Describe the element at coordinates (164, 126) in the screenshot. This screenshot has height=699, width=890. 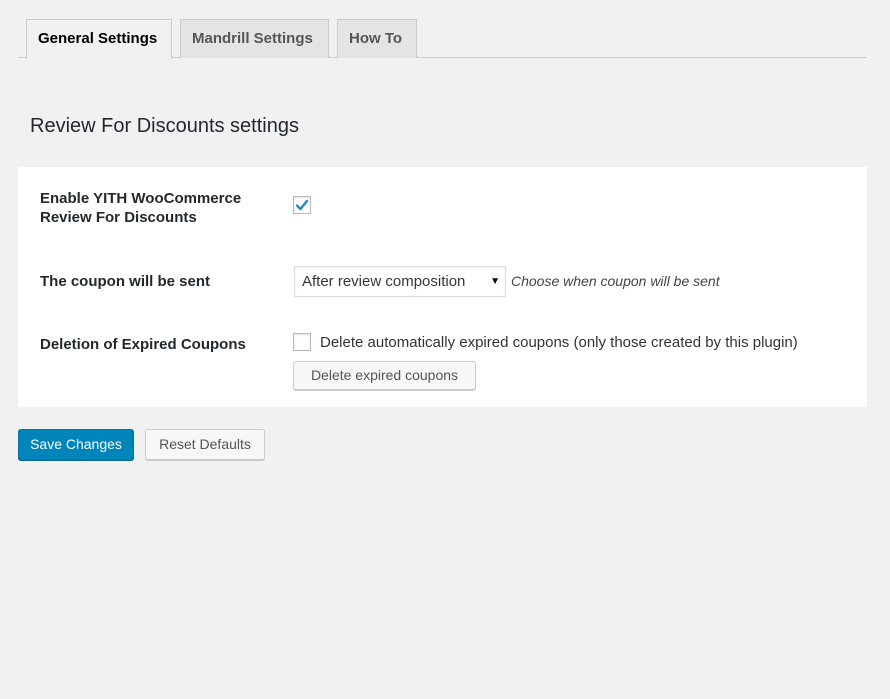
I see `section-title: Review For Discounts settings` at that location.